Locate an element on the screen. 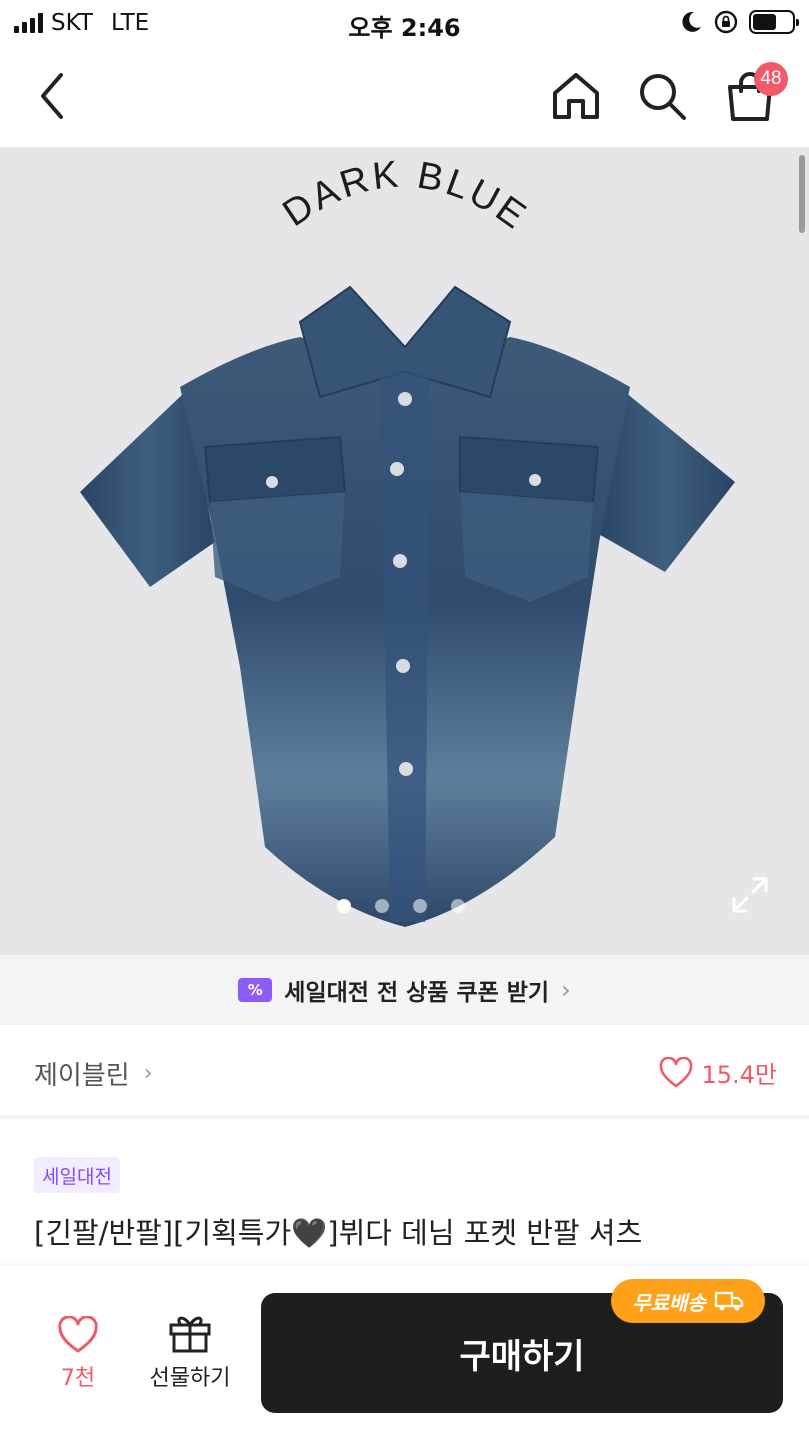 The width and height of the screenshot is (809, 1440). free-shipping-badge: 무료배송 is located at coordinates (688, 1301).